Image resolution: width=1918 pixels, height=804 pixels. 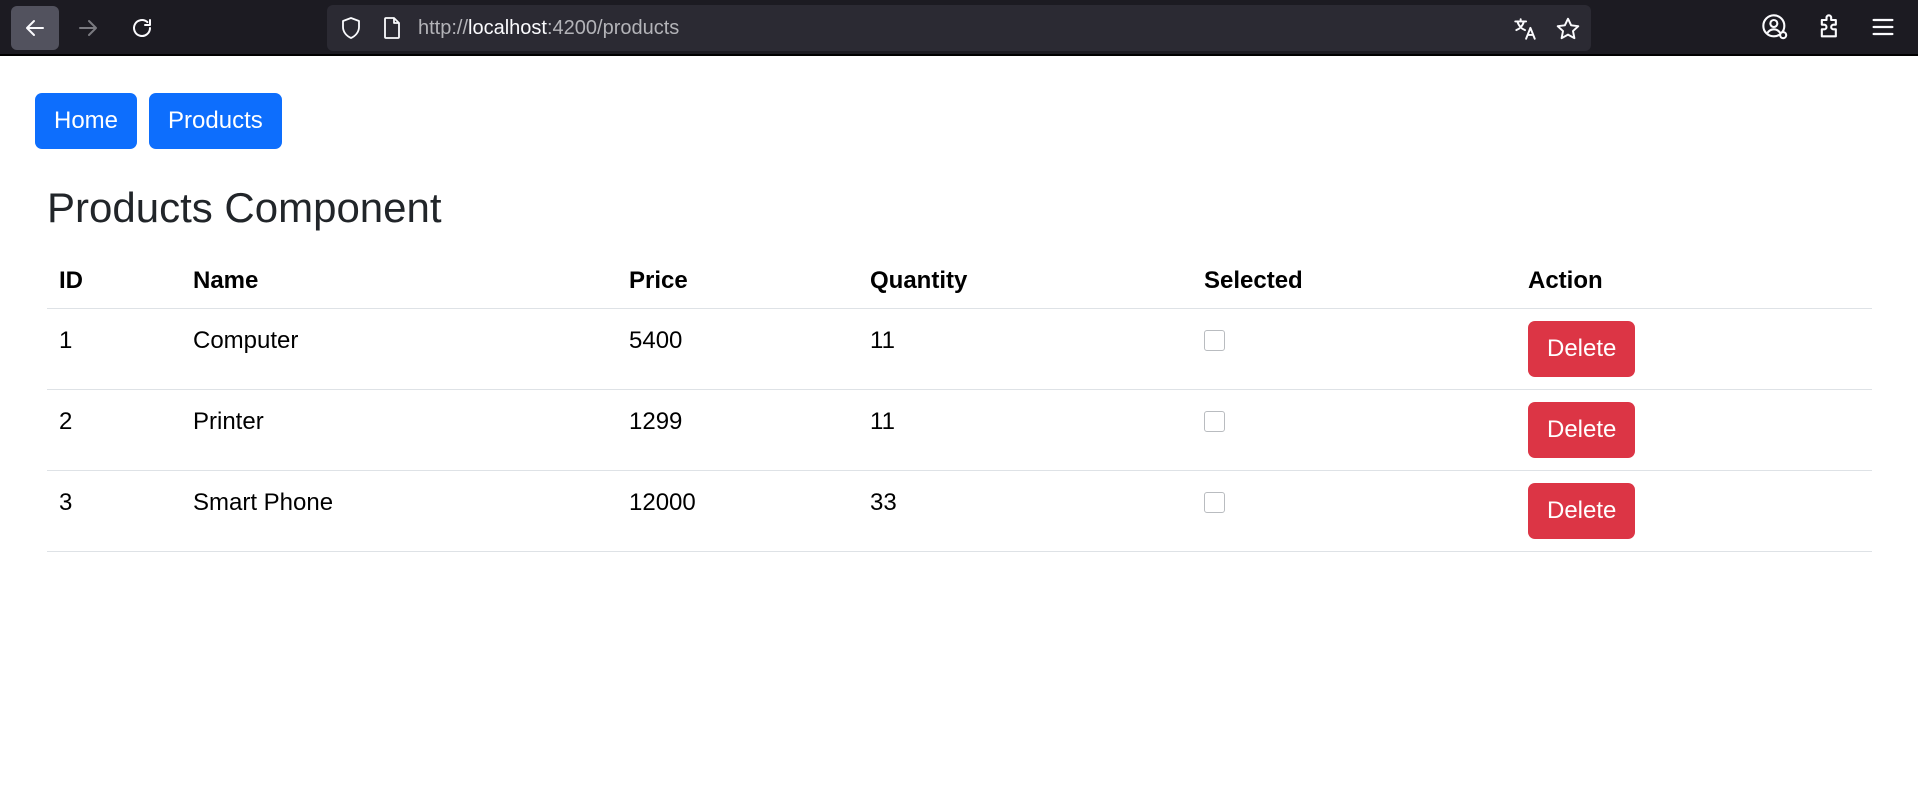 I want to click on cell-price-text: 5400, so click(x=656, y=340).